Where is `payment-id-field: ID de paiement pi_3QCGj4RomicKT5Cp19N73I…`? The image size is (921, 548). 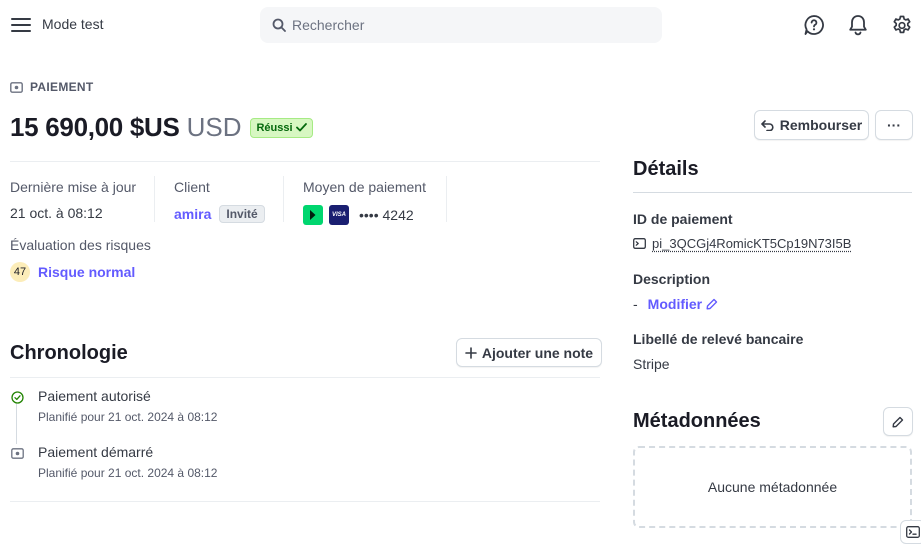 payment-id-field: ID de paiement pi_3QCGj4RomicKT5Cp19N73I… is located at coordinates (742, 231).